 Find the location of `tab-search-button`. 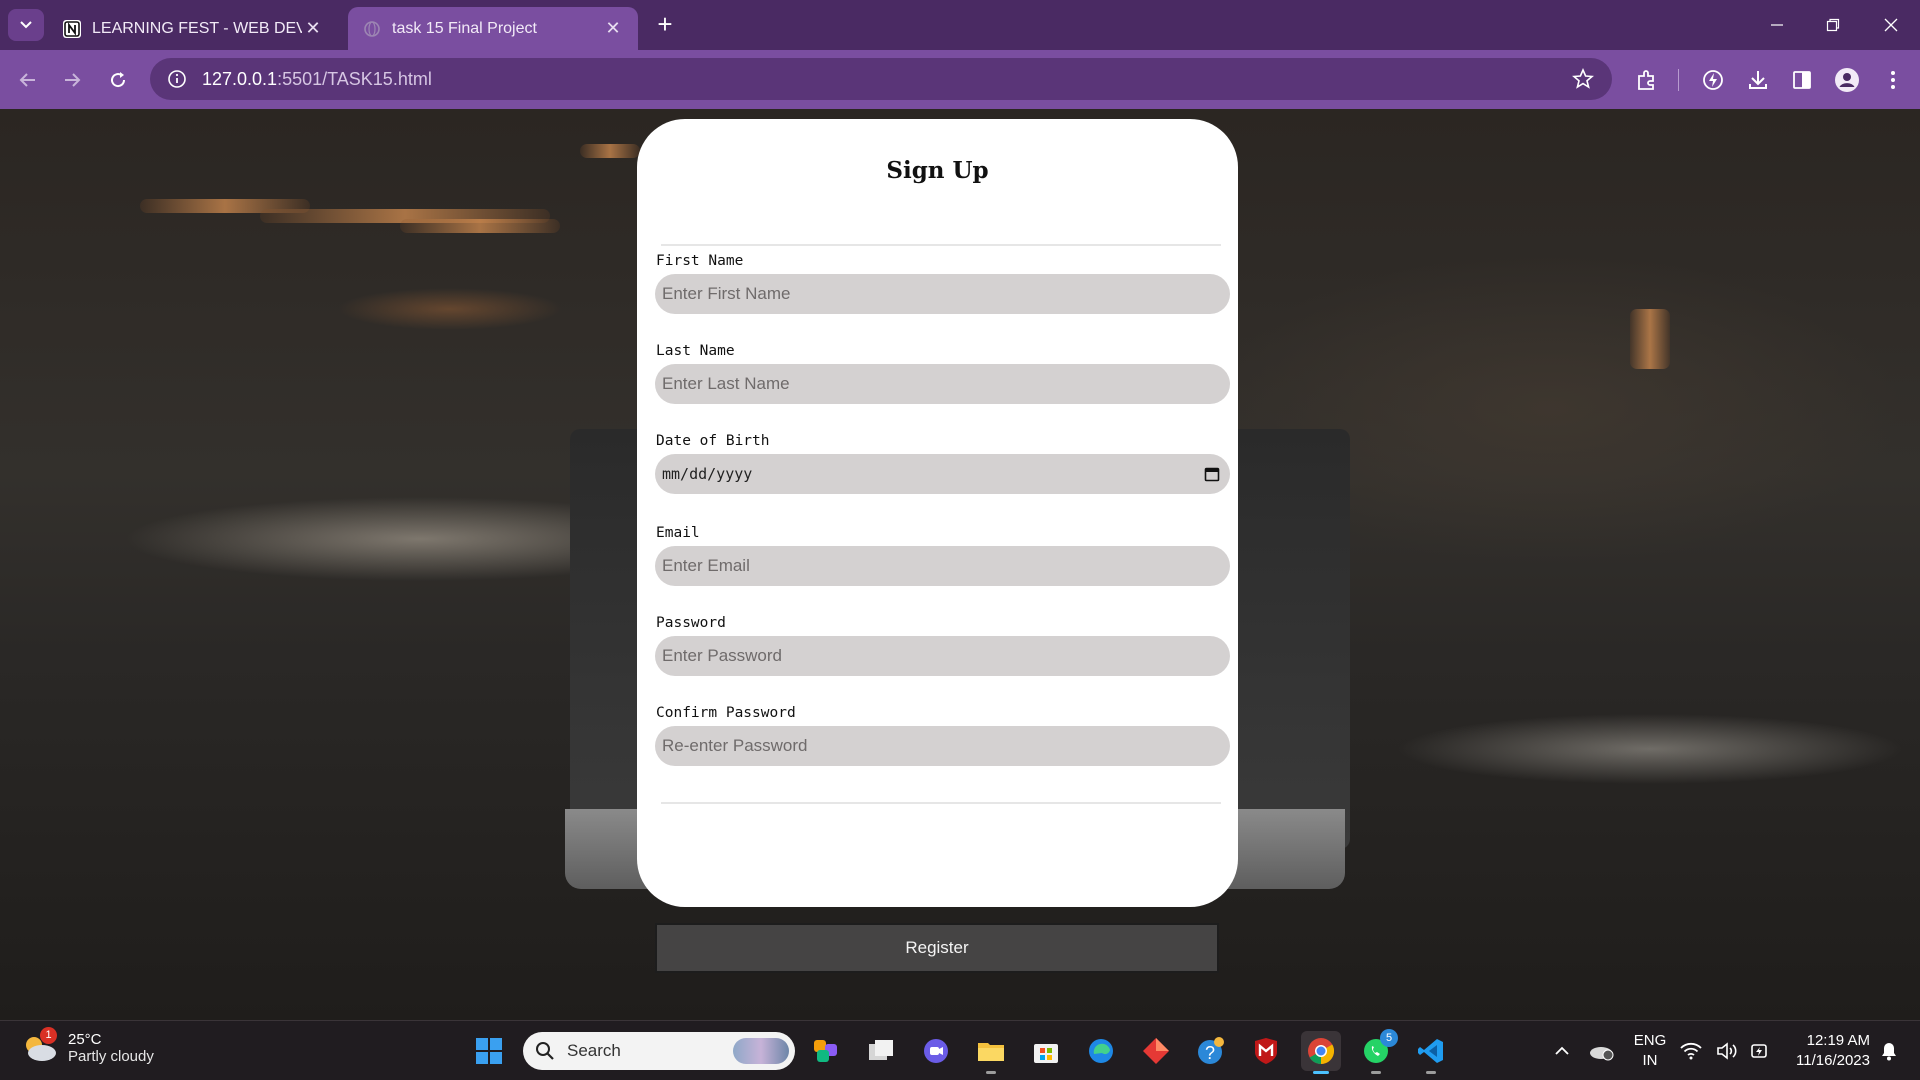

tab-search-button is located at coordinates (26, 25).